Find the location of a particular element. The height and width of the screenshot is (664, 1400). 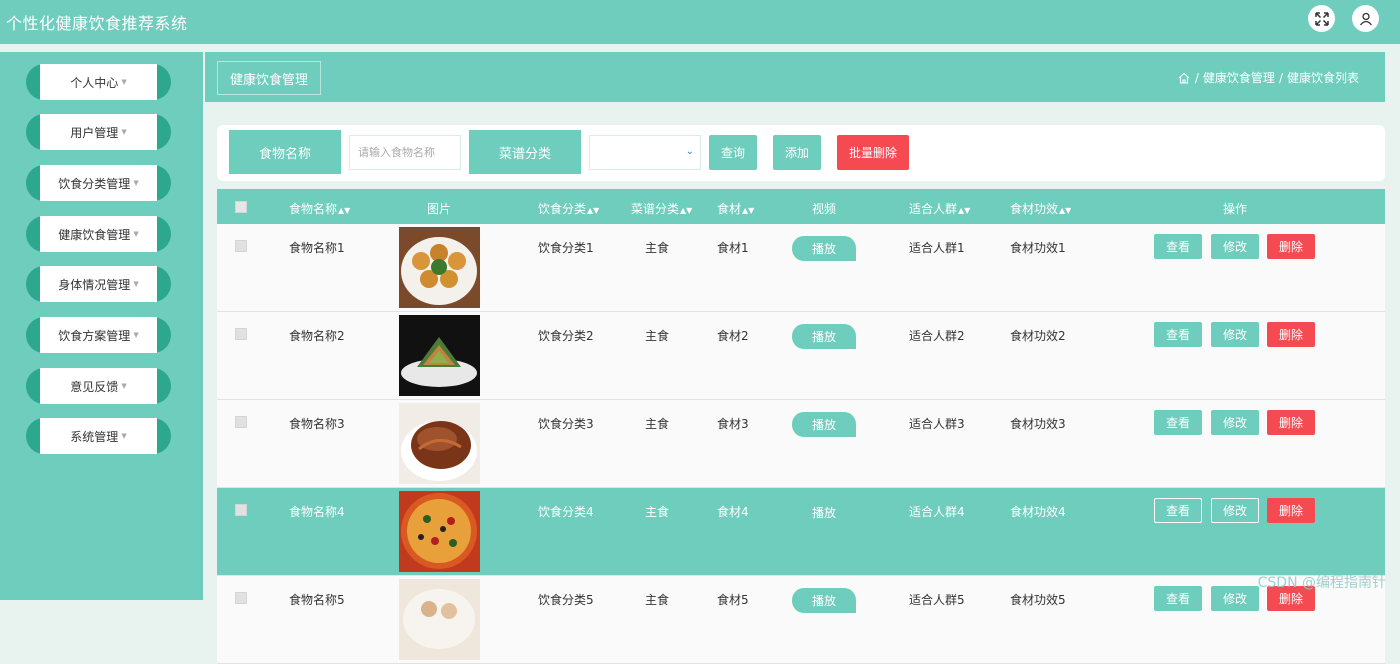

breadcrumb-item: 健康饮食管理 is located at coordinates (1239, 77).